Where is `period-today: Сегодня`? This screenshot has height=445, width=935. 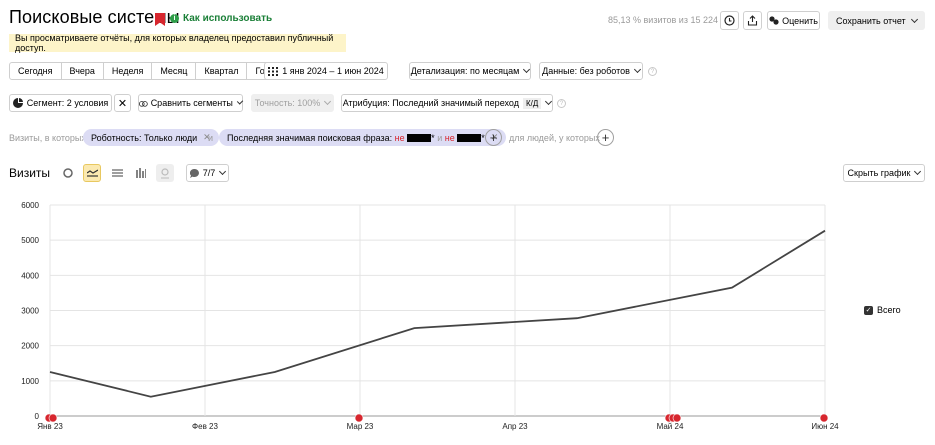 period-today: Сегодня is located at coordinates (36, 71).